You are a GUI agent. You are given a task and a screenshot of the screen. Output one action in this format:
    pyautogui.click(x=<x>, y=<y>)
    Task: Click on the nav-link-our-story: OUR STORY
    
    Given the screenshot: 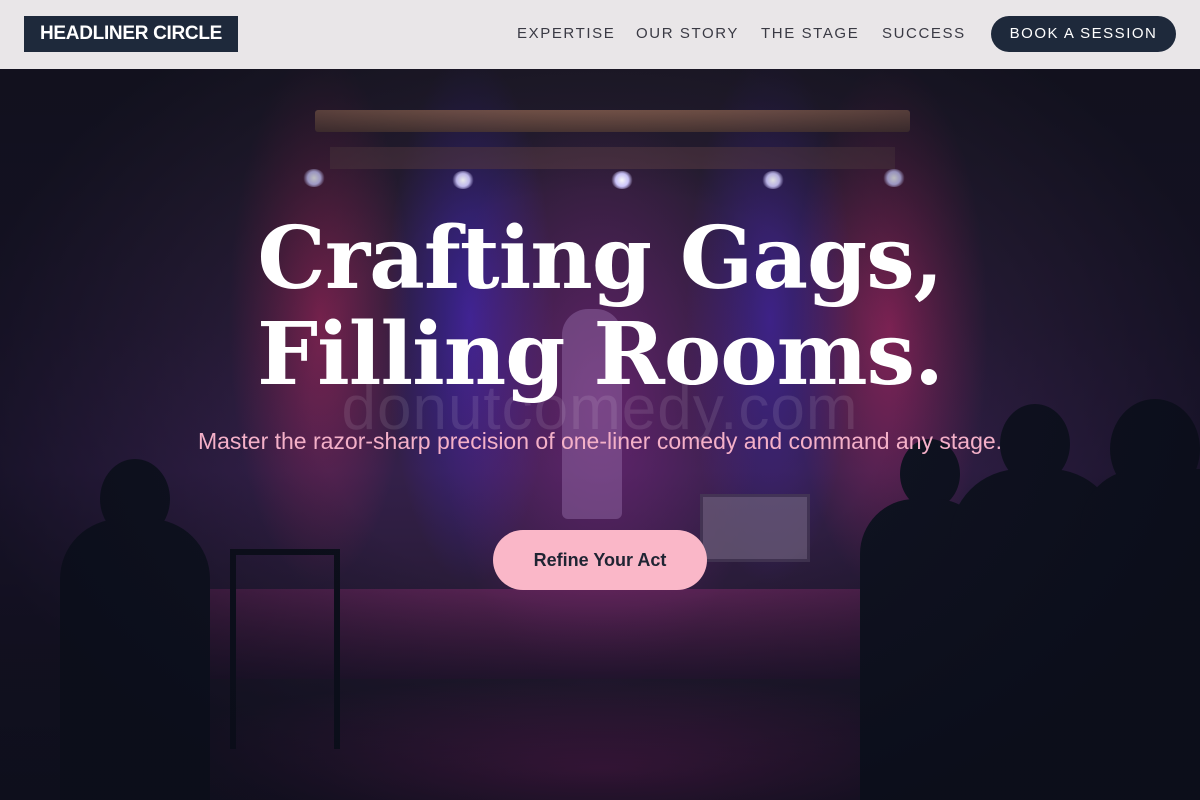 What is the action you would take?
    pyautogui.click(x=687, y=34)
    